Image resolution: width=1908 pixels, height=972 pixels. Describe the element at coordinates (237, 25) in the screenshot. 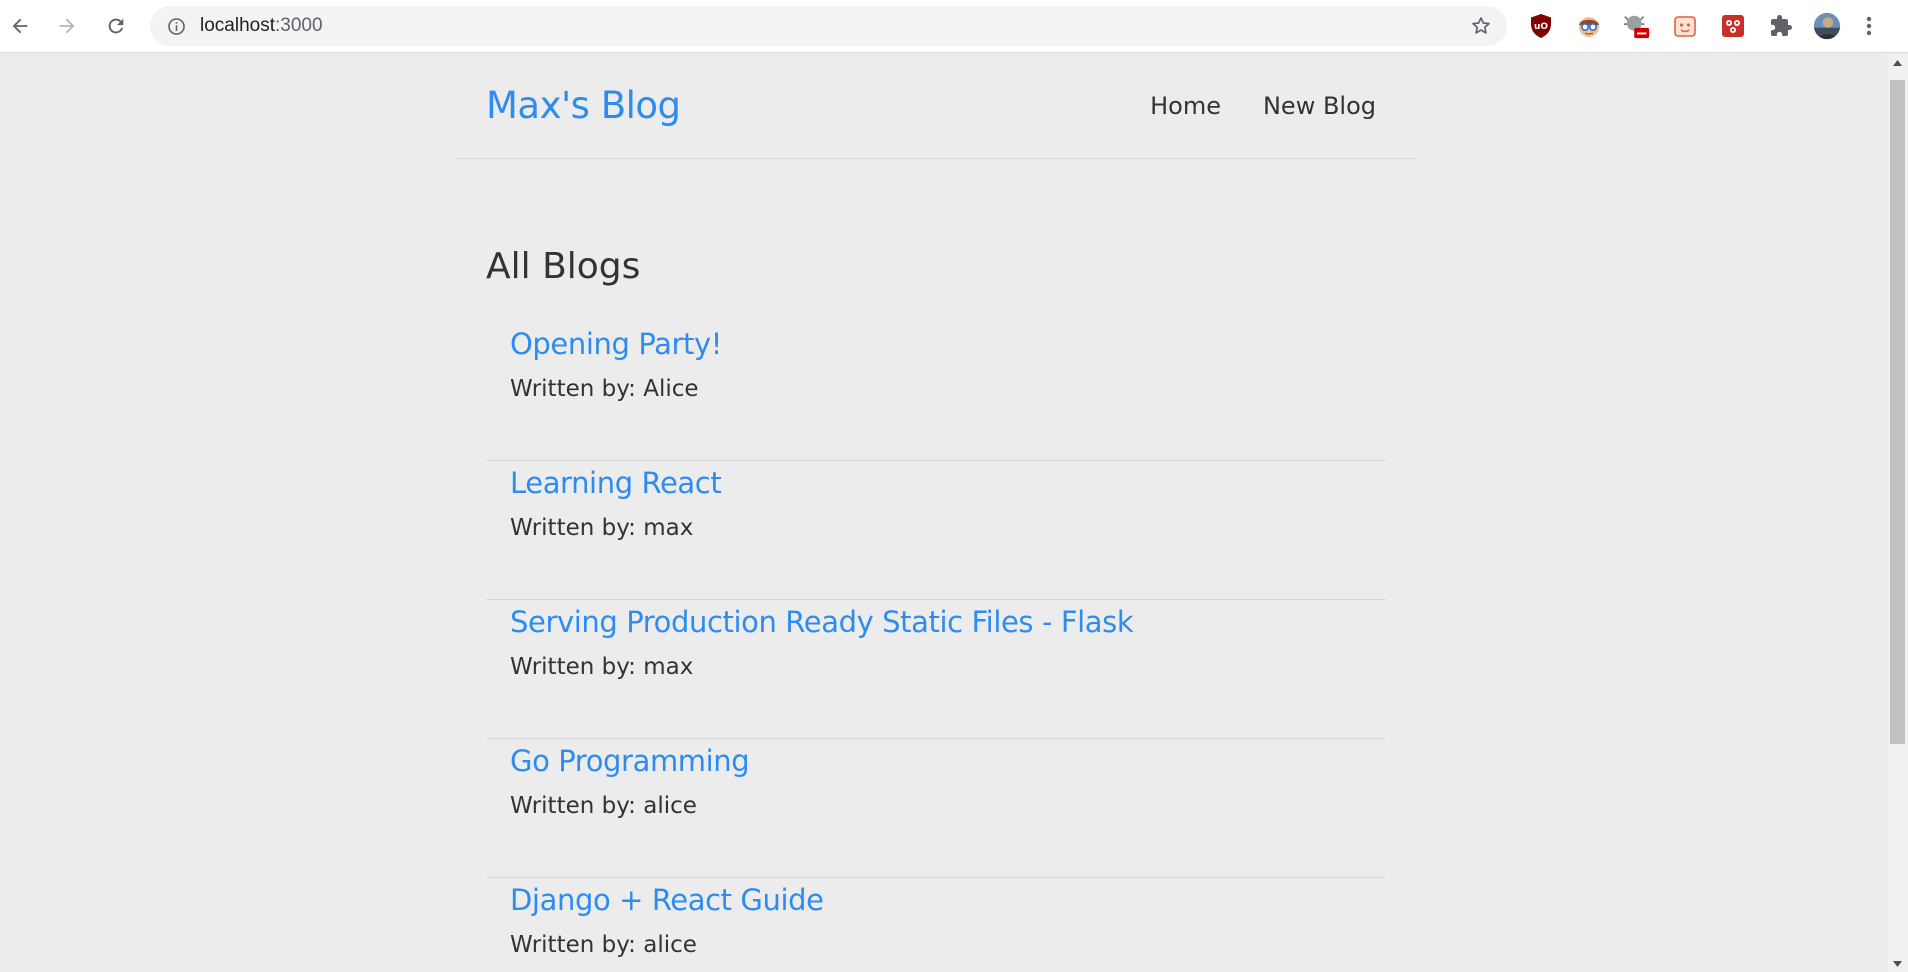

I see `url-host: localhost` at that location.